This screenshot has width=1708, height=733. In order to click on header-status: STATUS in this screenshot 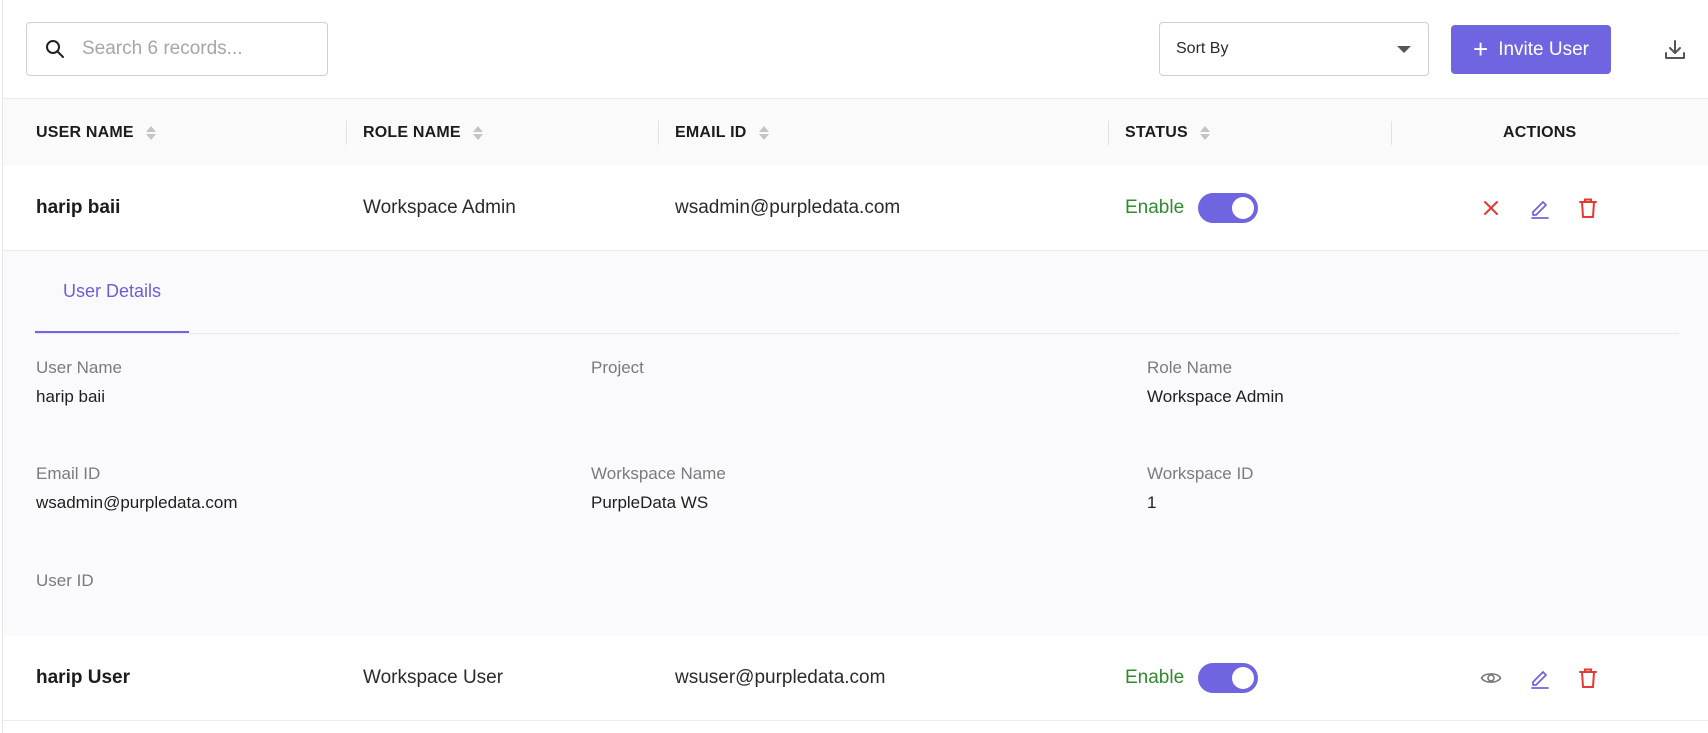, I will do `click(1167, 132)`.